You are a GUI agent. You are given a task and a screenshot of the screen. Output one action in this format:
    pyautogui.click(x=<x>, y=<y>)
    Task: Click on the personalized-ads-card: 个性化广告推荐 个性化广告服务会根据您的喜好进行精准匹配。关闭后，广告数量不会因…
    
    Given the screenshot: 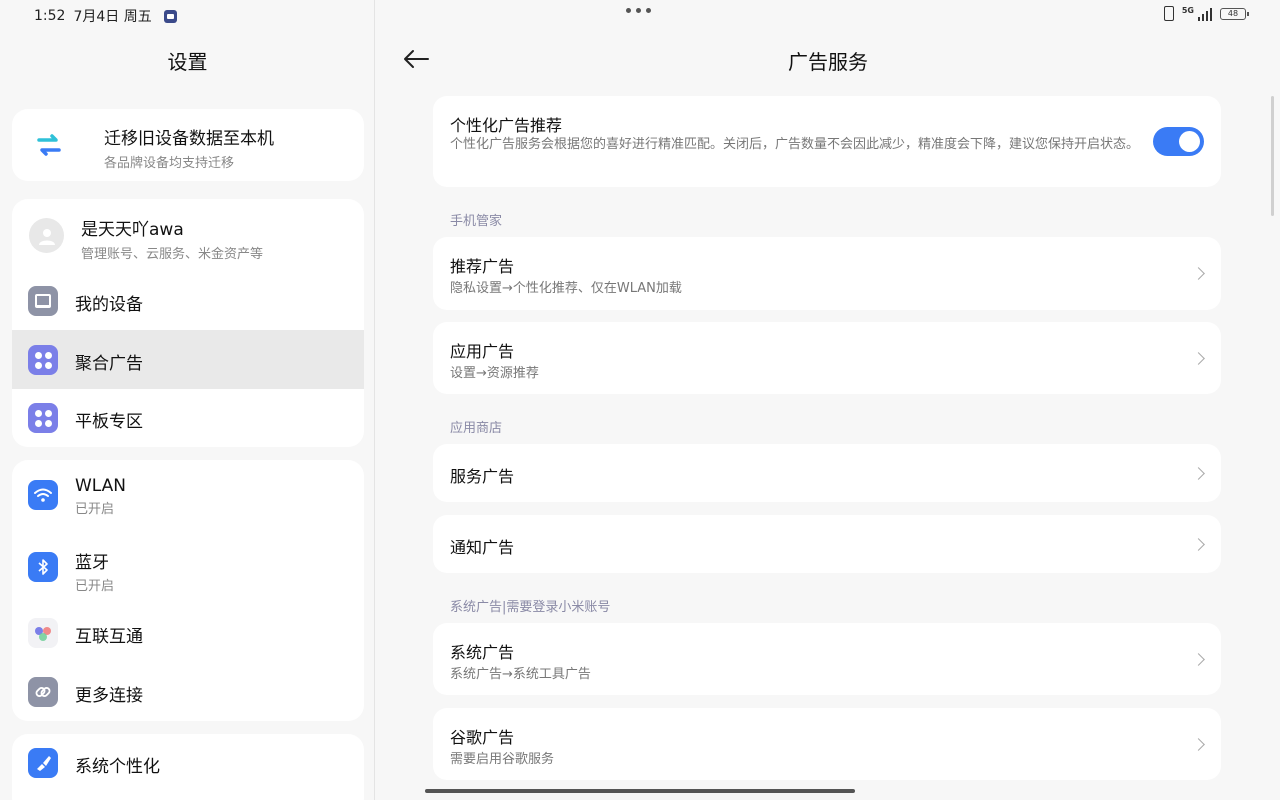 What is the action you would take?
    pyautogui.click(x=827, y=141)
    